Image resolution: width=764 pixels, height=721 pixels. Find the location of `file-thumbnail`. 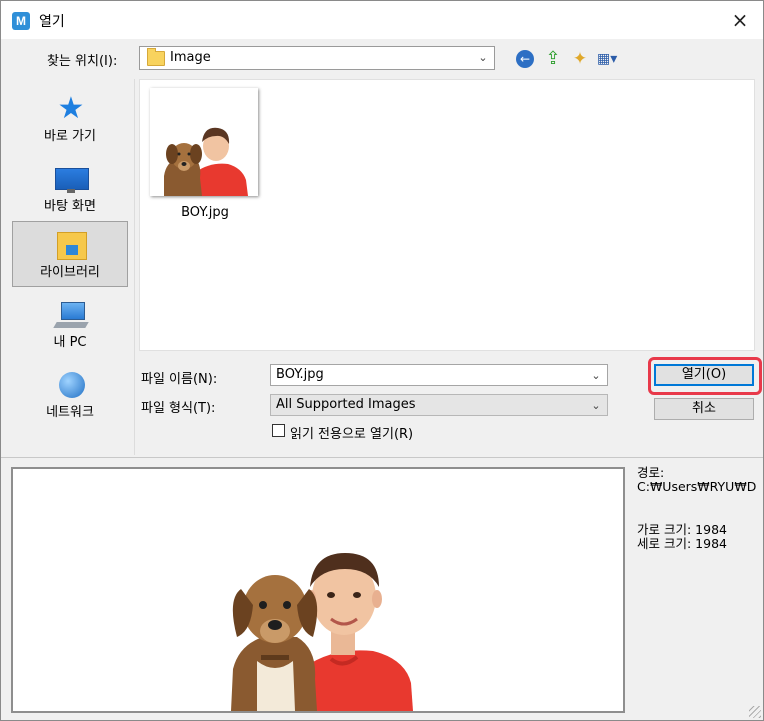

file-thumbnail is located at coordinates (204, 142).